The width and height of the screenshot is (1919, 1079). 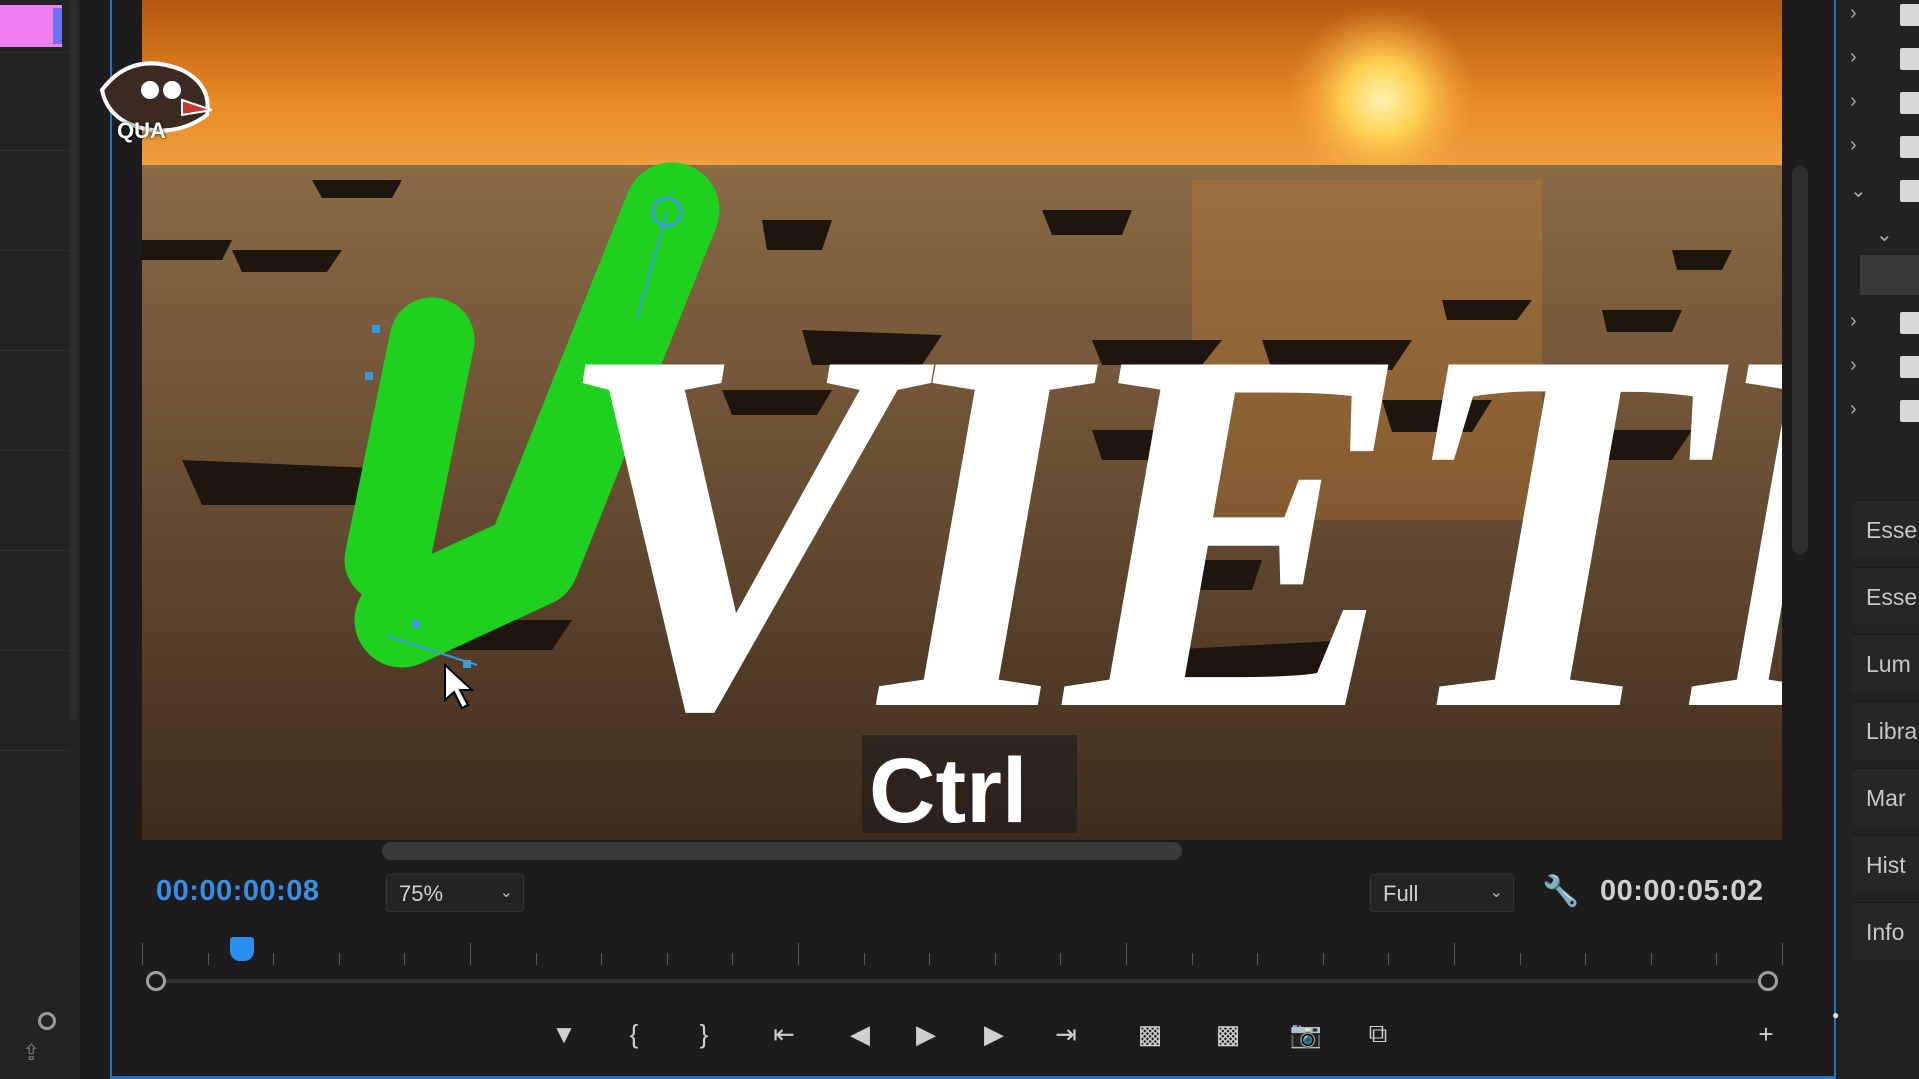 I want to click on tab-essential-sound: Esse, so click(x=1885, y=596).